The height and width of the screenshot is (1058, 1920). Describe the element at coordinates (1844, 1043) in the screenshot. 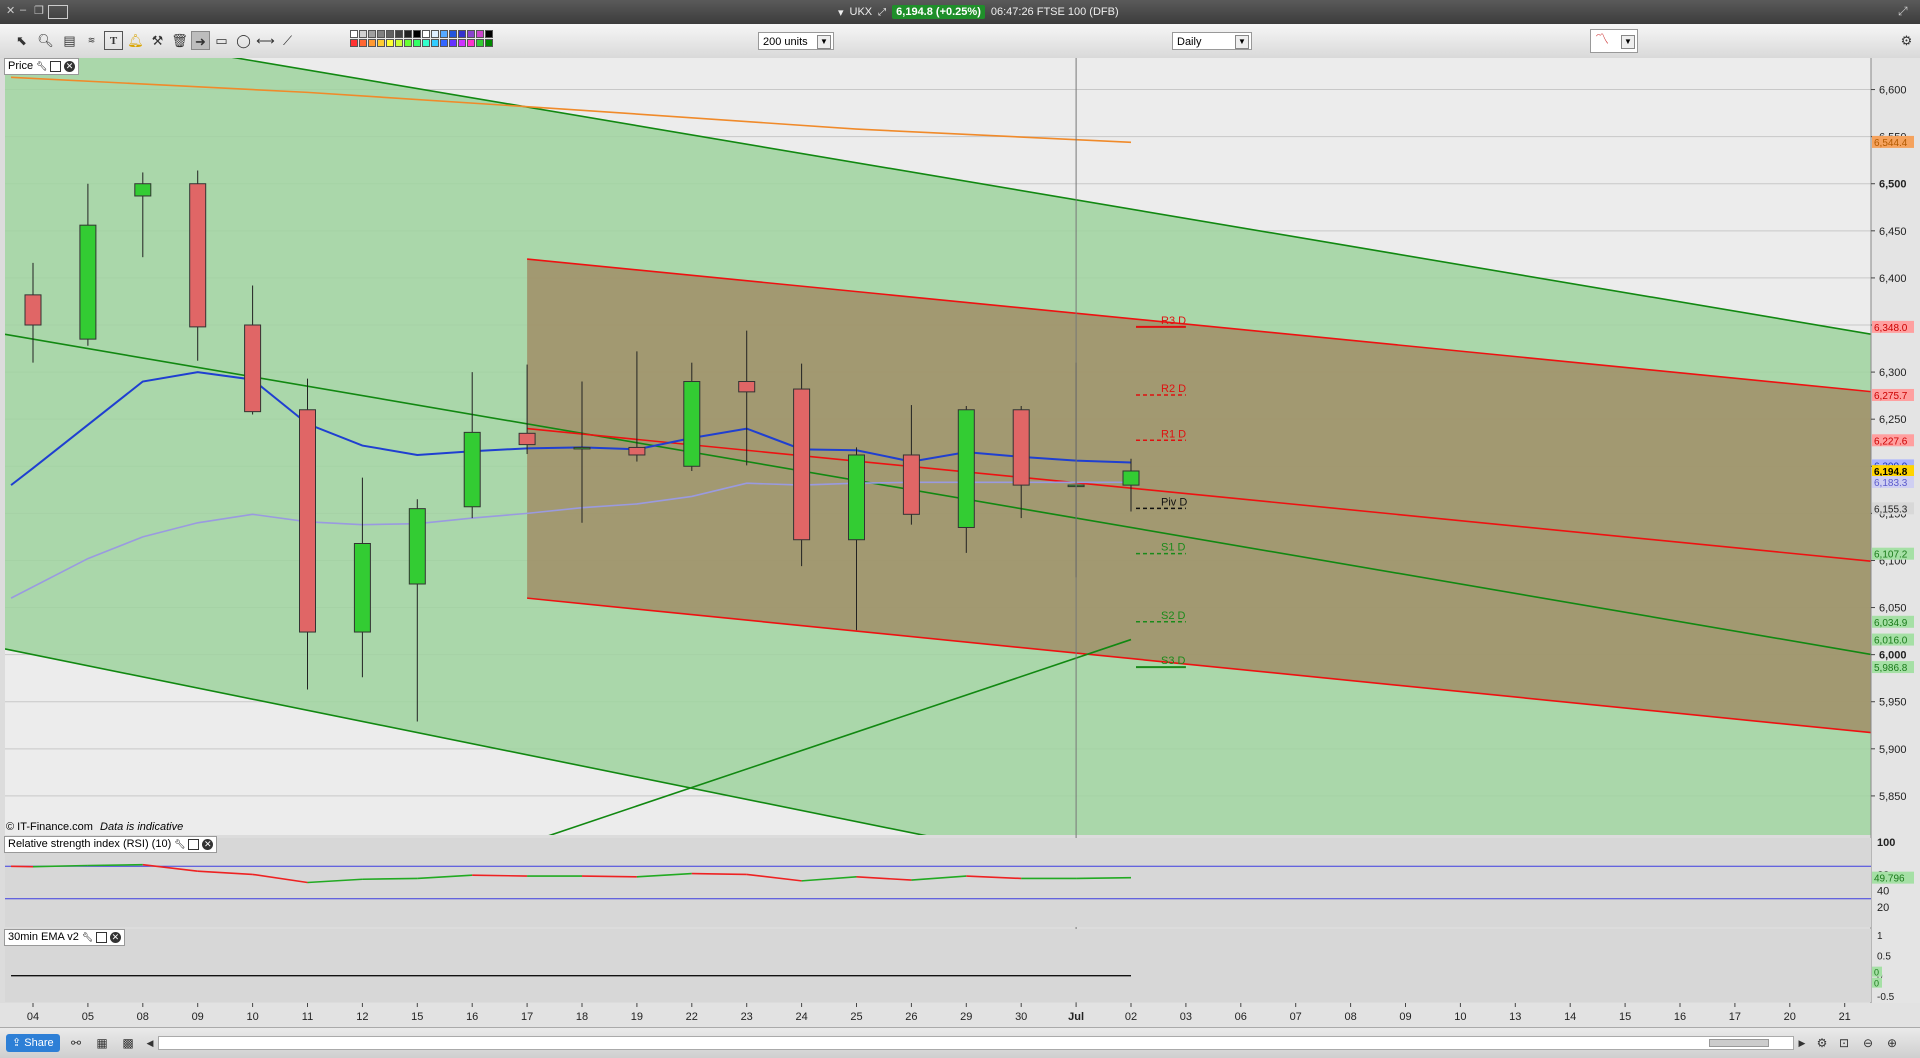

I see `zoom-fit-icon: ⊡` at that location.